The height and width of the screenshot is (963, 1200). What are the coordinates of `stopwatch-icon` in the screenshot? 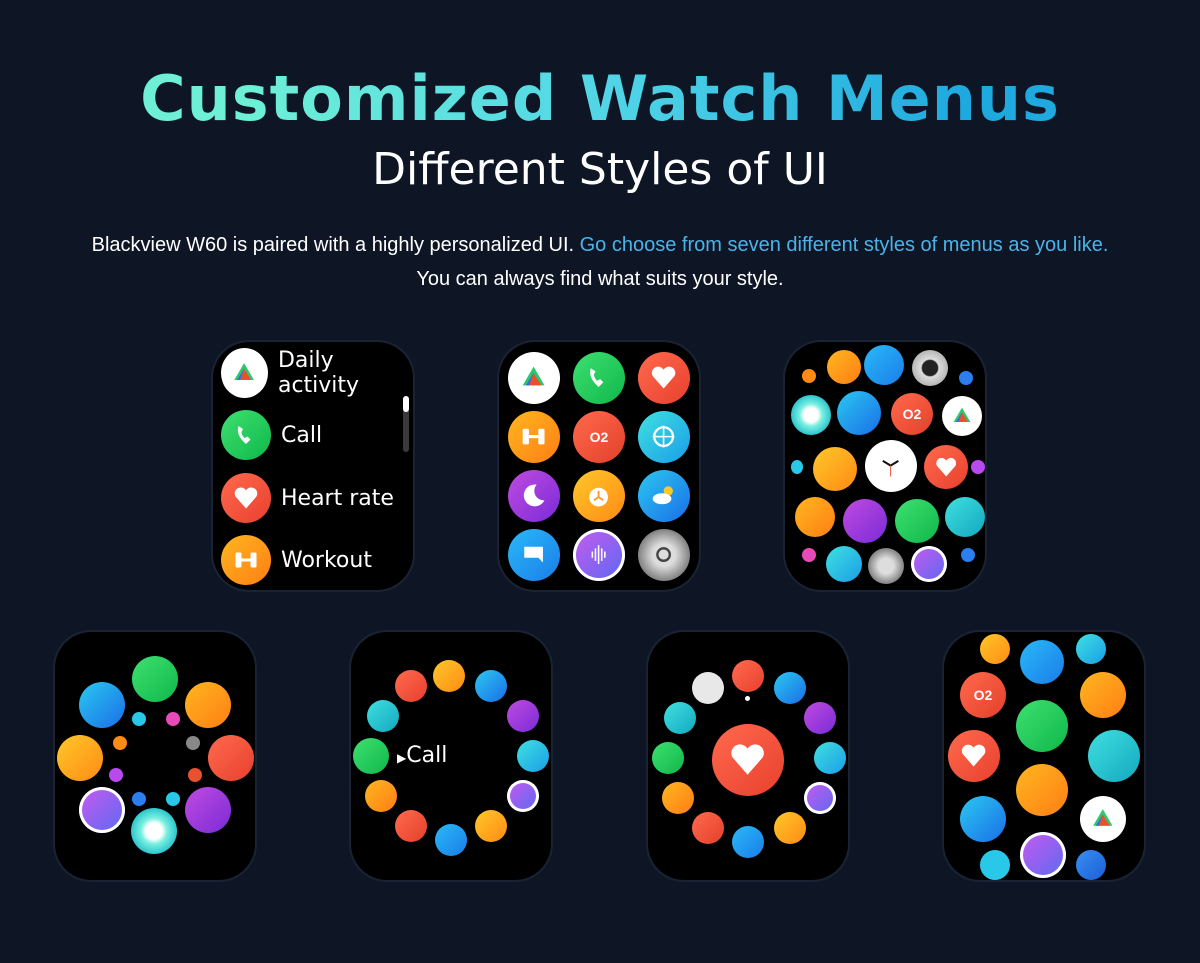 It's located at (1091, 865).